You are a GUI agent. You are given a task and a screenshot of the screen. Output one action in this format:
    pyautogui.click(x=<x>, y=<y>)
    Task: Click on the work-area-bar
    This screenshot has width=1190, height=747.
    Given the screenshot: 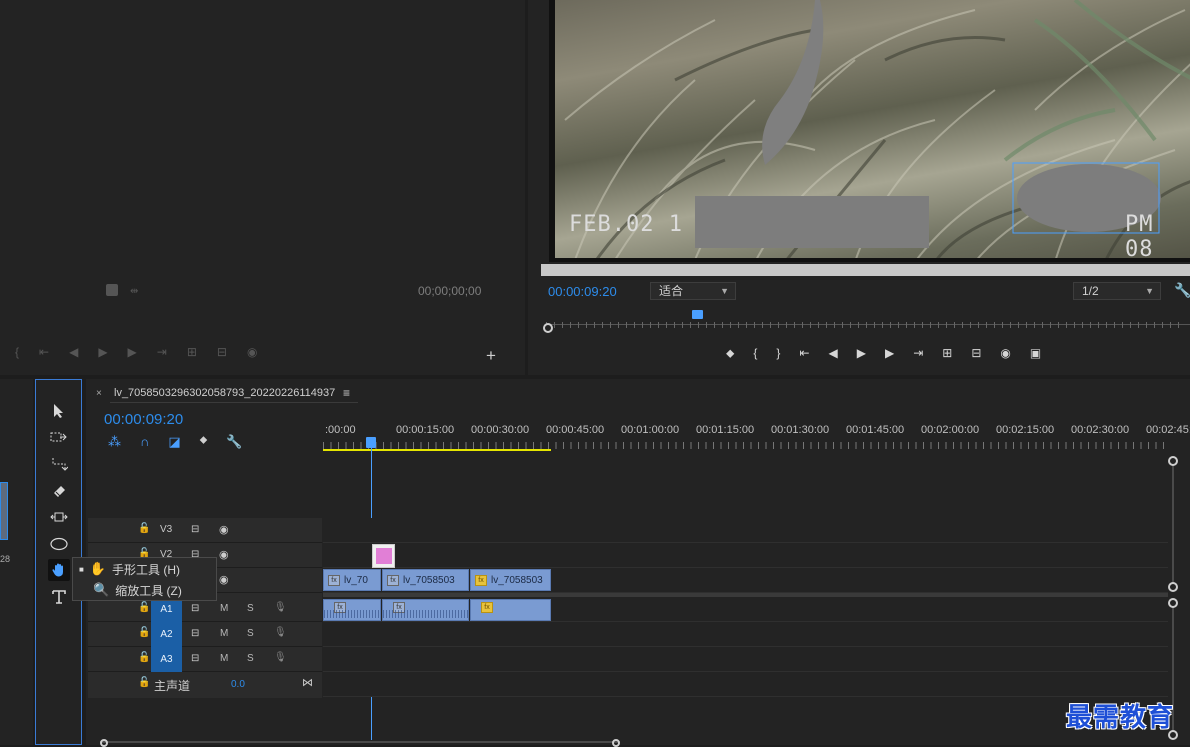 What is the action you would take?
    pyautogui.click(x=437, y=450)
    